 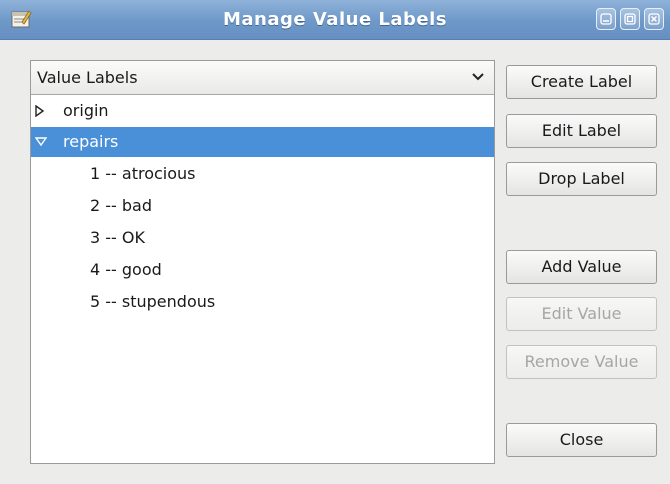 What do you see at coordinates (41, 142) in the screenshot?
I see `collapse-arrow-icon` at bounding box center [41, 142].